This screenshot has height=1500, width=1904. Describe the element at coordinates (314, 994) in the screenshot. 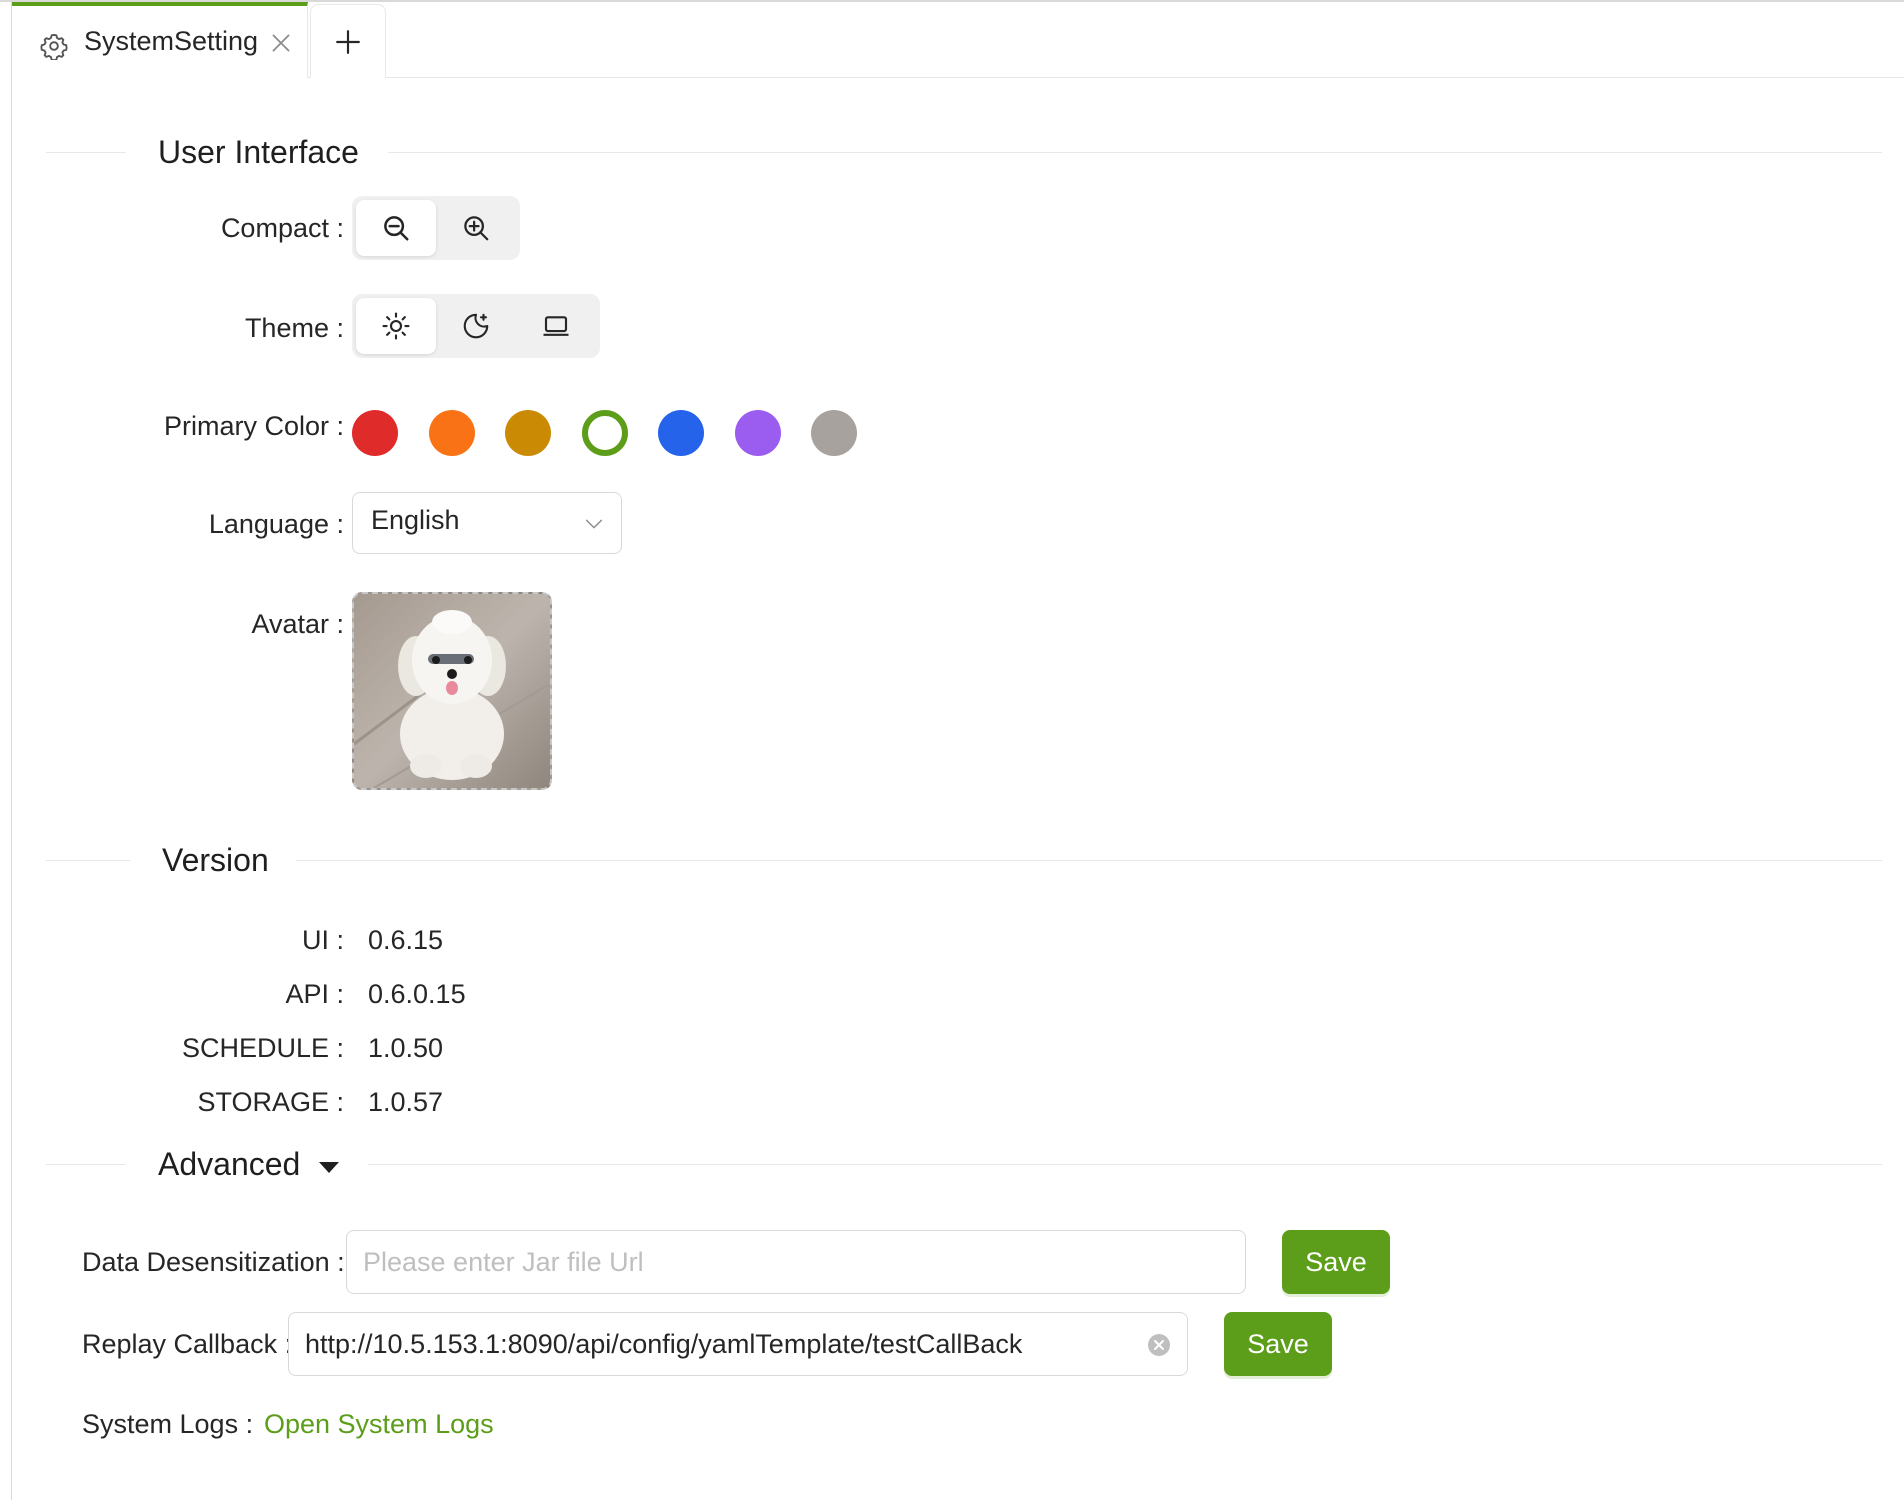

I see `version-label-api: API :` at that location.